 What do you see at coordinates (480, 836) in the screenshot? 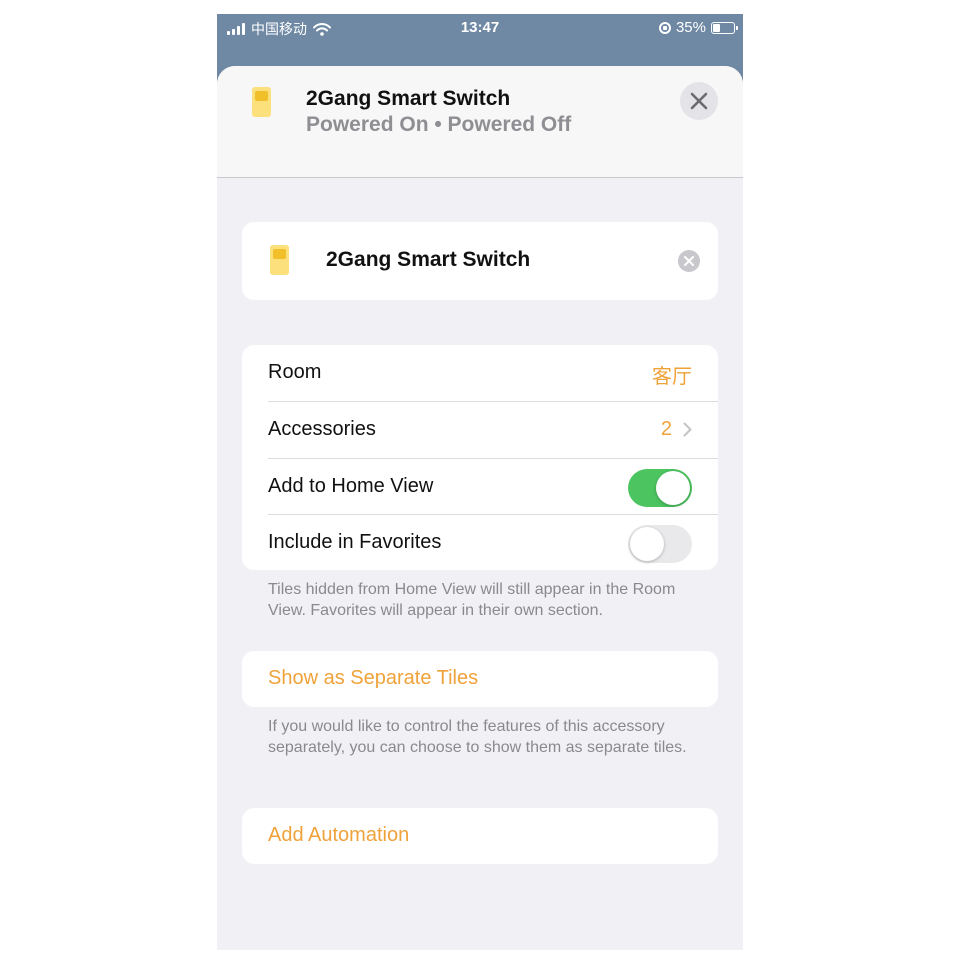
I see `add-automation-button: Add Automation` at bounding box center [480, 836].